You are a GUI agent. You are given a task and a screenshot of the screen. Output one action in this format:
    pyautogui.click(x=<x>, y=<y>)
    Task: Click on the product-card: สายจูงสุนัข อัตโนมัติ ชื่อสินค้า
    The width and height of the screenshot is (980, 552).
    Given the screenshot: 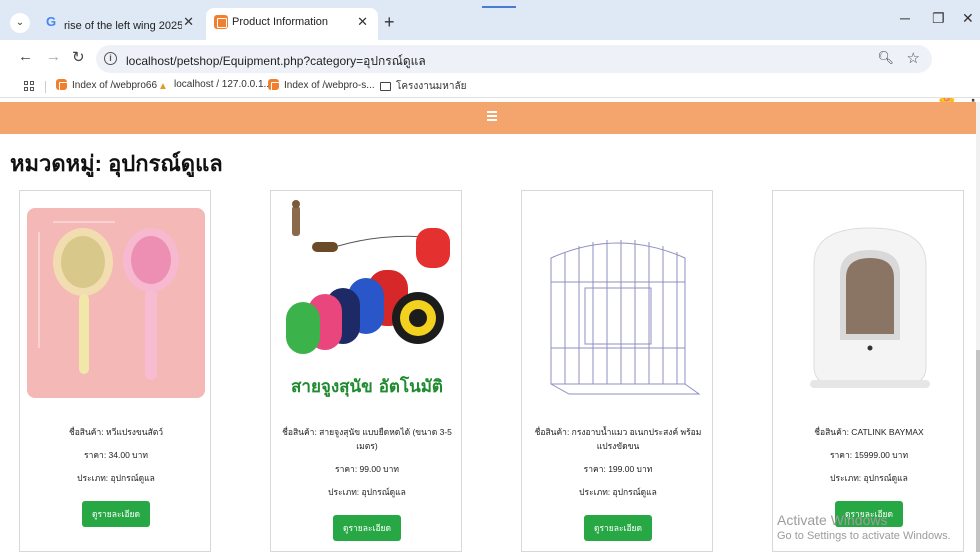 What is the action you would take?
    pyautogui.click(x=366, y=371)
    